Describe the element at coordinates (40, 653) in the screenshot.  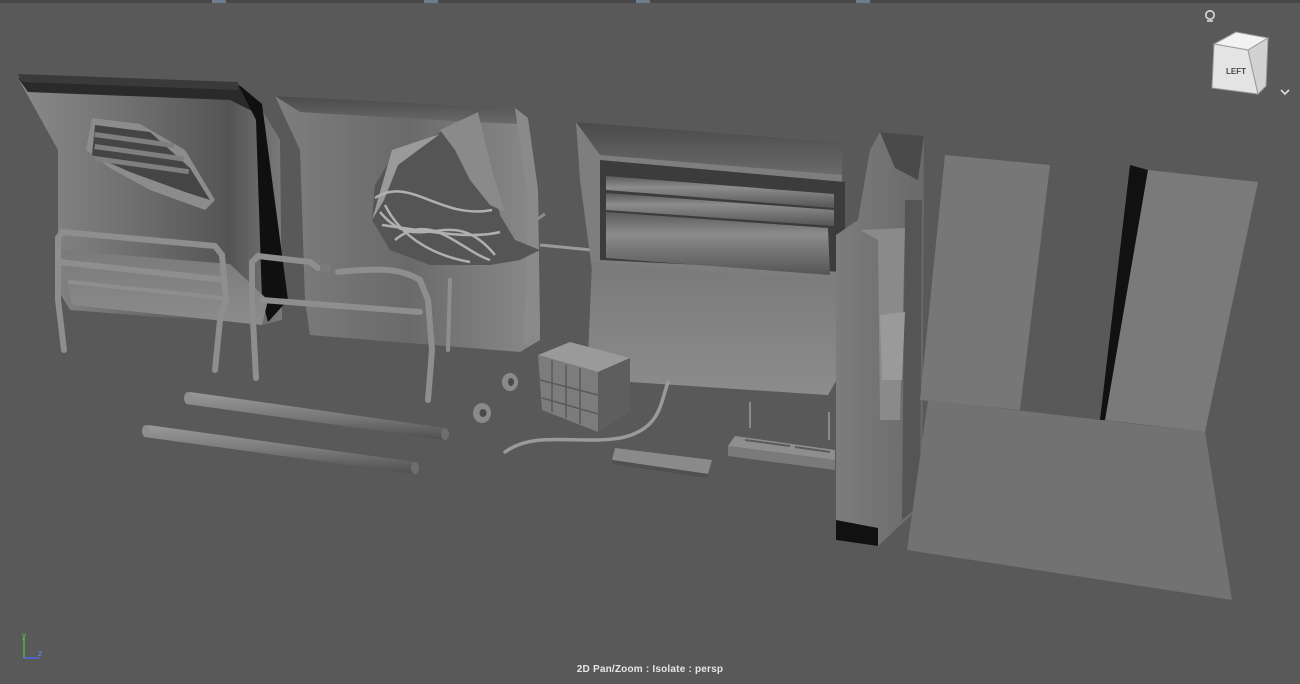
I see `axis-z-label: z` at that location.